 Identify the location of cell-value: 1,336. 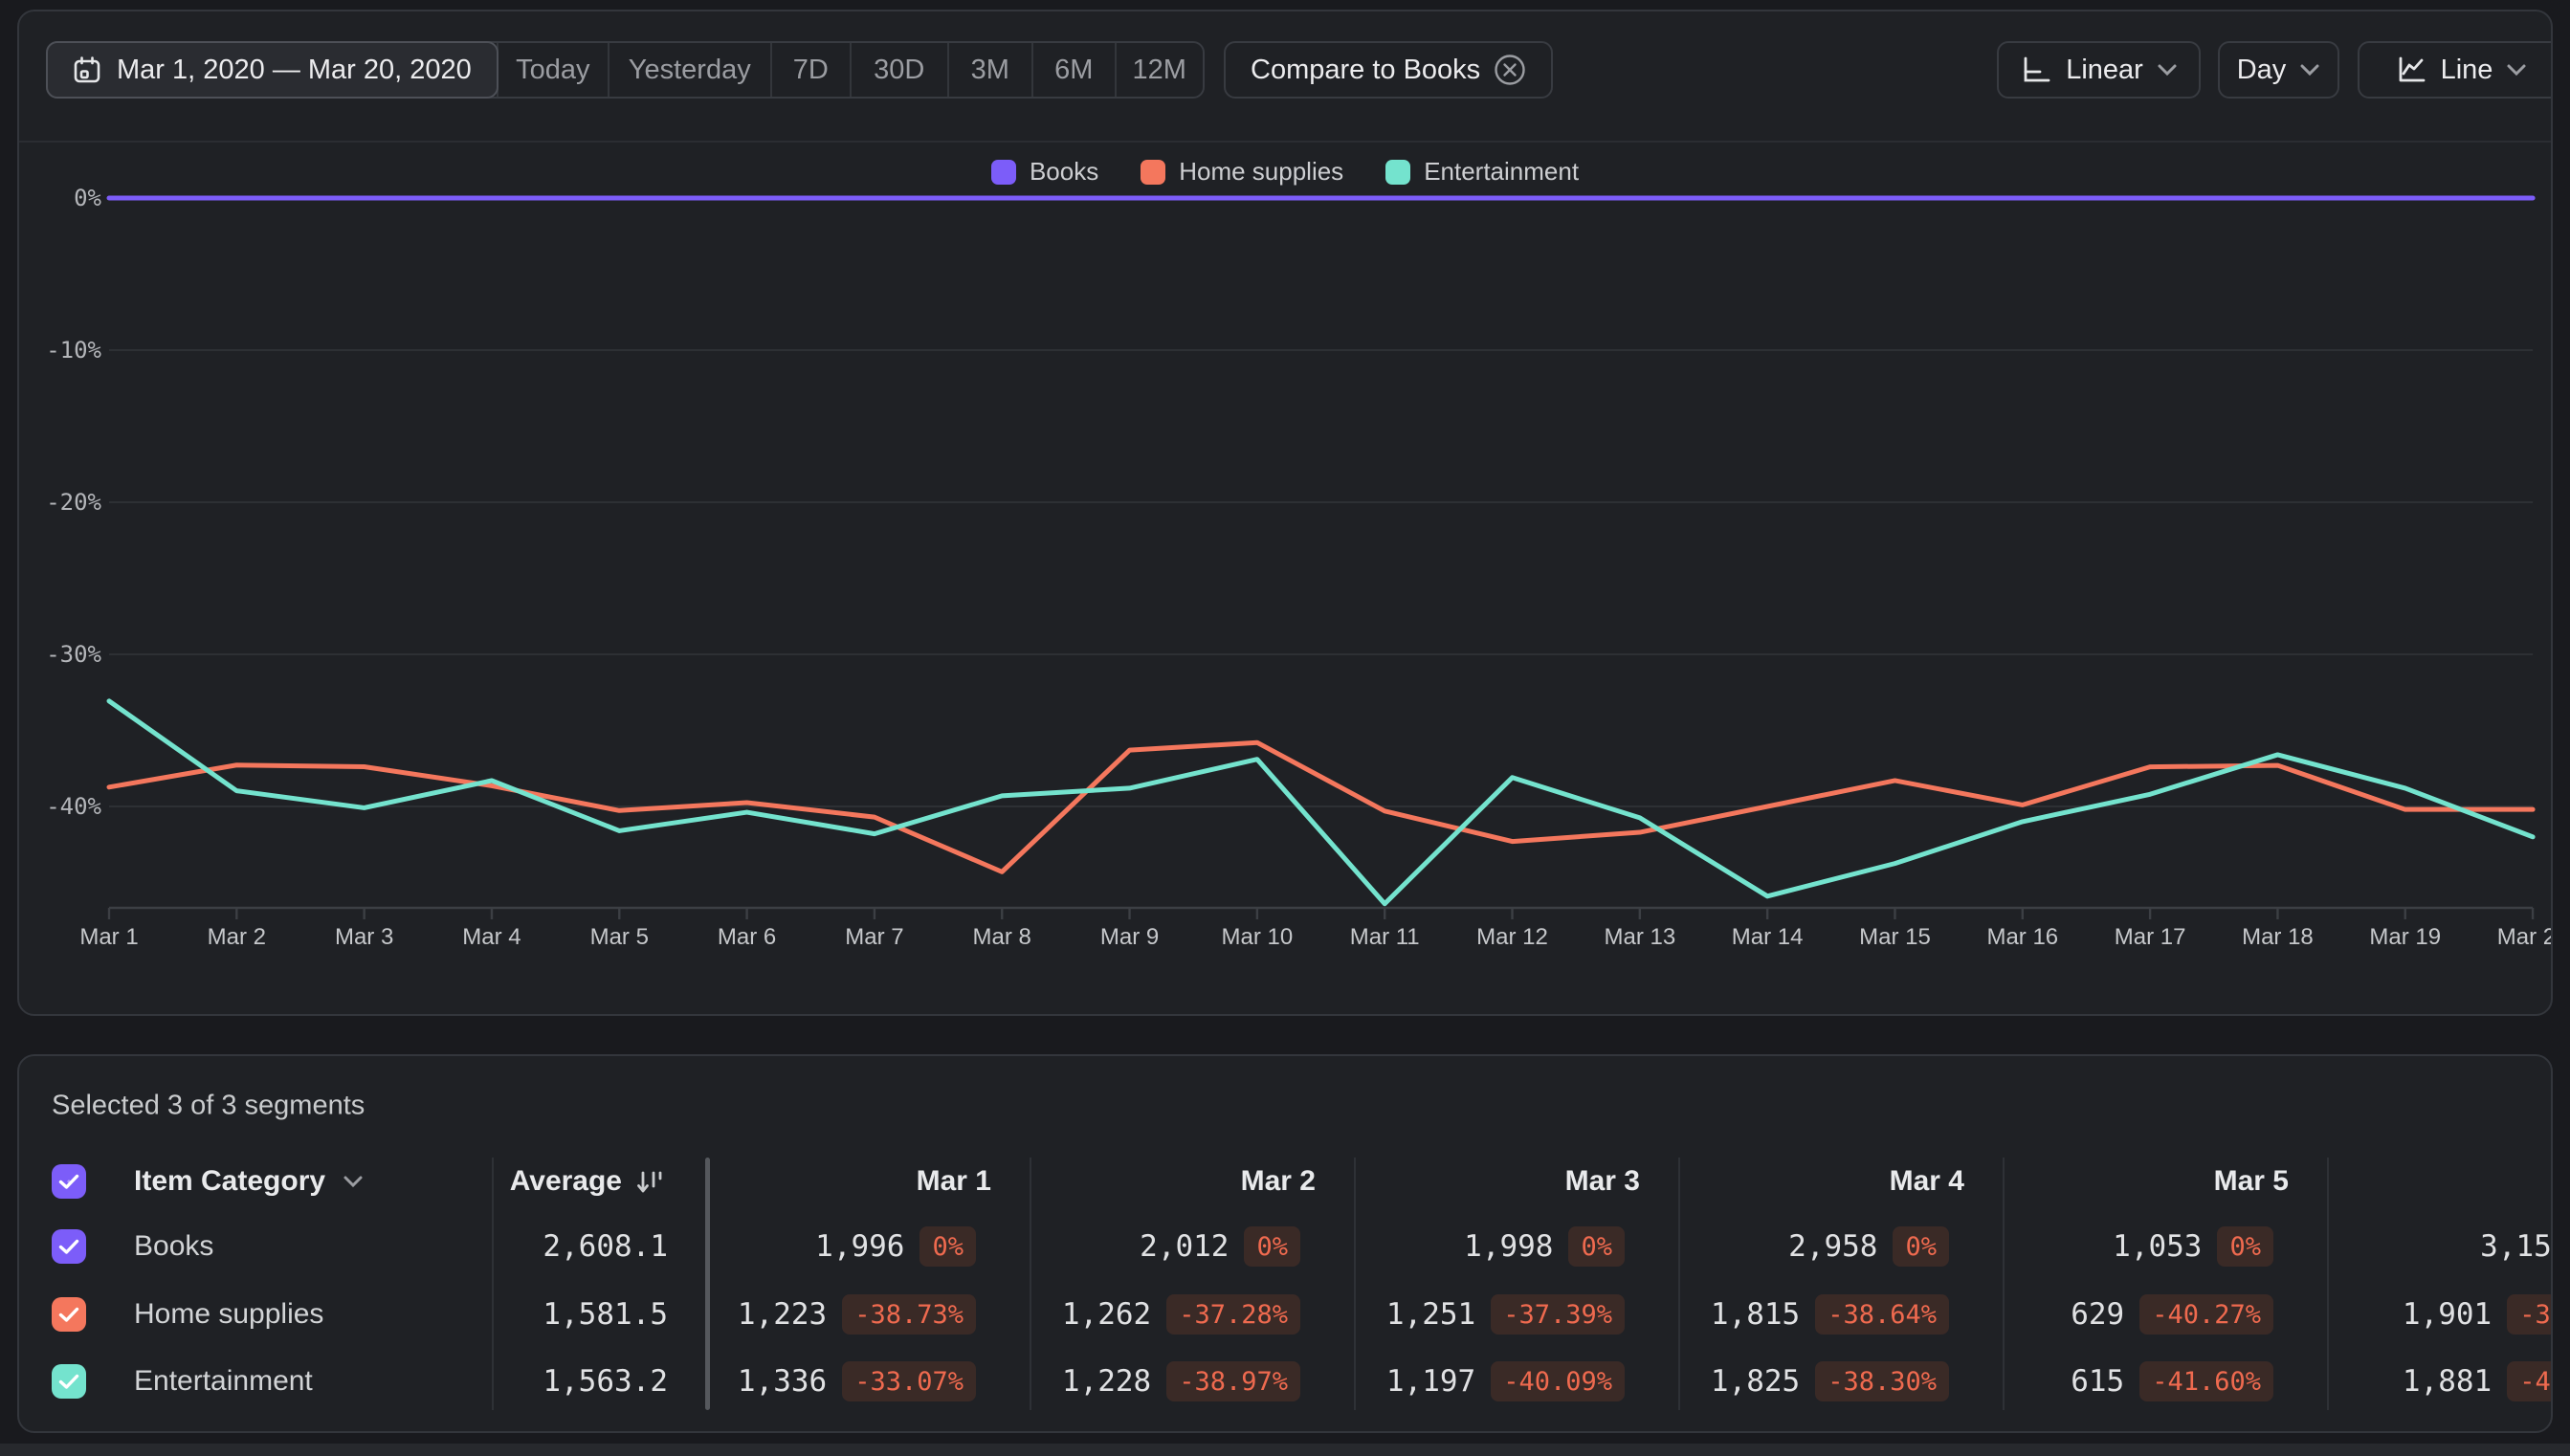
(783, 1381).